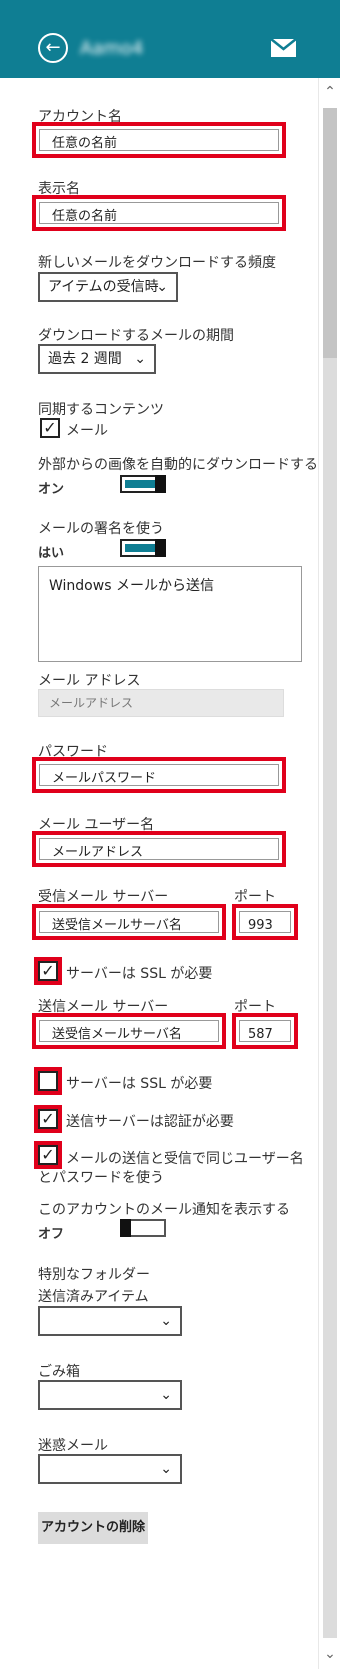  I want to click on external-images-toggle, so click(143, 484).